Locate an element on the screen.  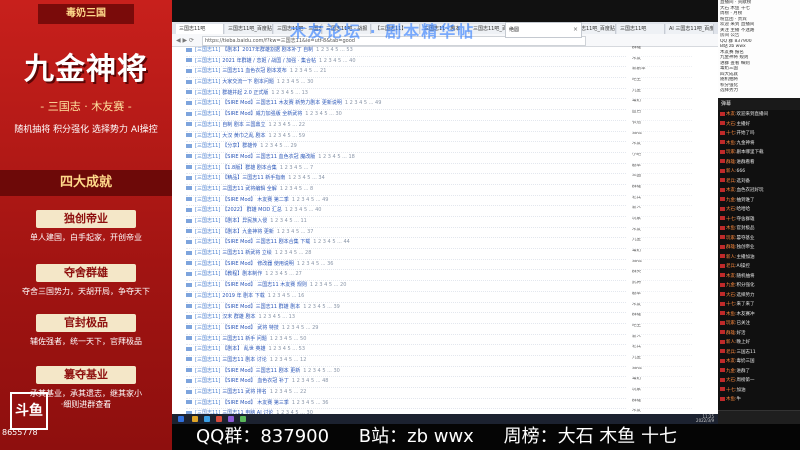
post-row: [三国志11] 三国志11 新武将 立绘 1 2 3 4 5 ... 28 is located at coordinates (406, 254).